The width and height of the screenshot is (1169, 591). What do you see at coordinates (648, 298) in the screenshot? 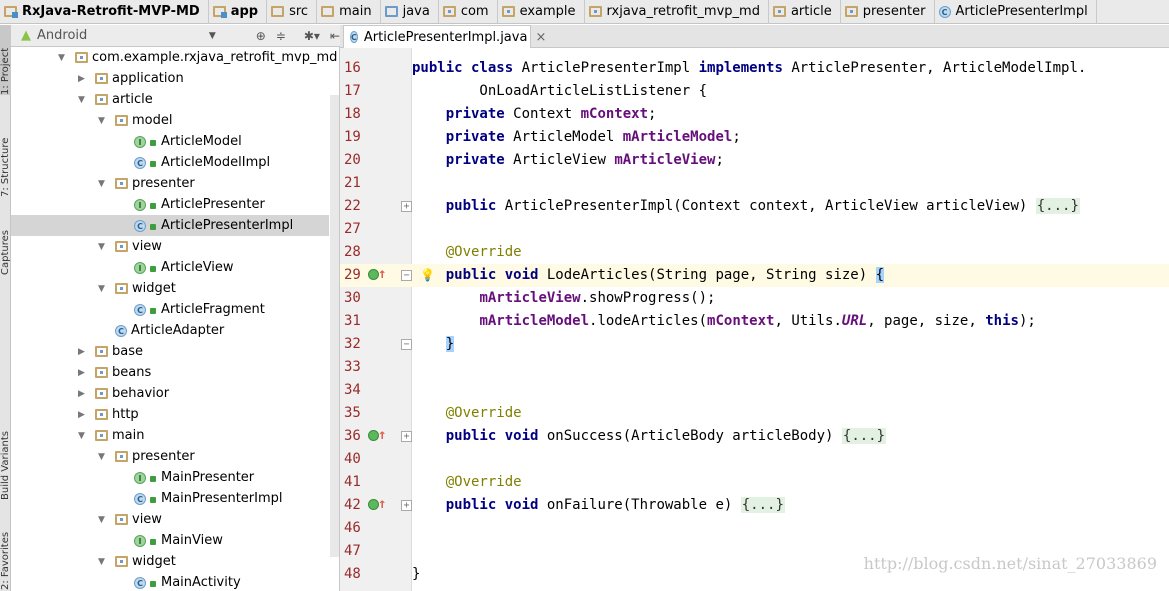
I see `code-token: .showProgress();` at bounding box center [648, 298].